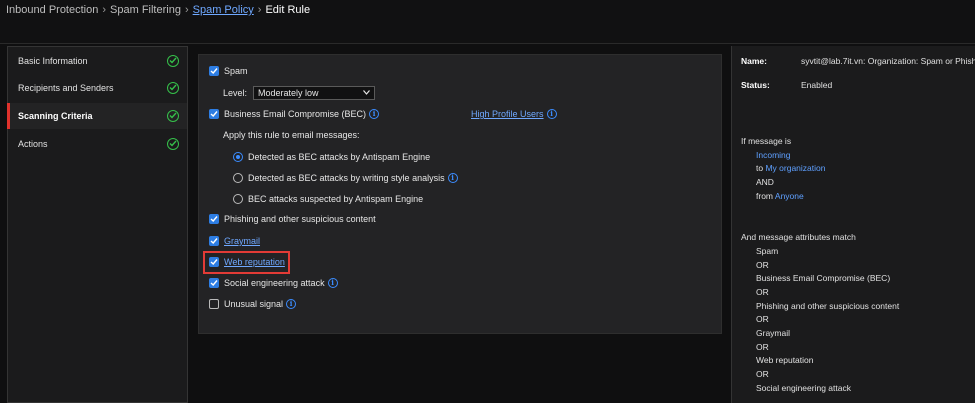 This screenshot has height=403, width=975. What do you see at coordinates (823, 278) in the screenshot?
I see `attr-item: Business Email Compromise (BEC)` at bounding box center [823, 278].